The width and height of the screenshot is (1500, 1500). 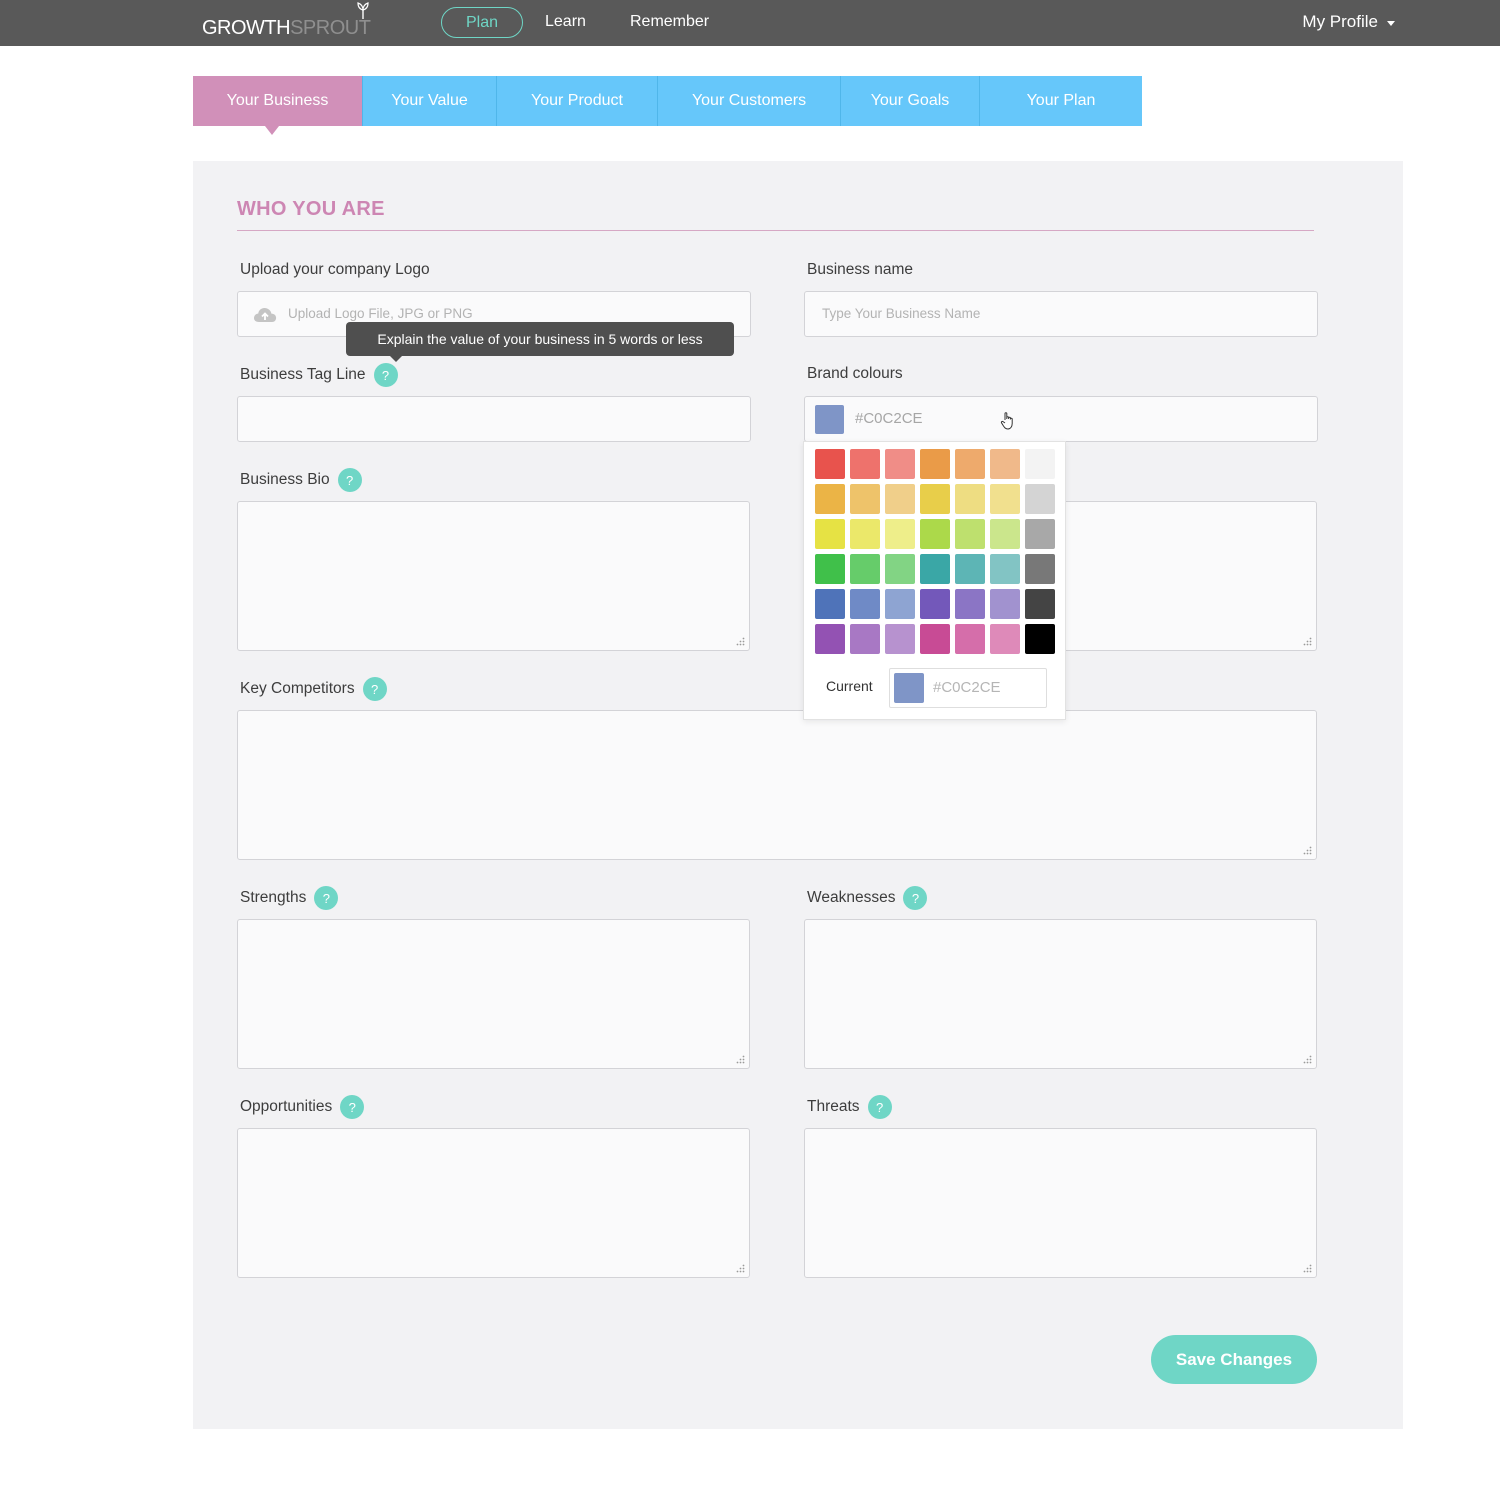 What do you see at coordinates (860, 270) in the screenshot?
I see `business-name-label: Business name` at bounding box center [860, 270].